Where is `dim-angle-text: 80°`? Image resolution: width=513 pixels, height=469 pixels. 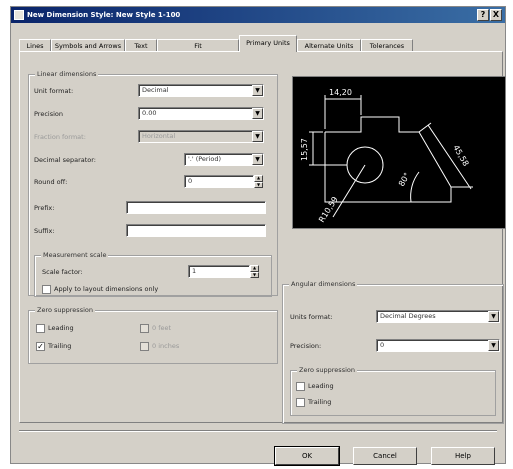
dim-angle-text: 80° is located at coordinates (404, 179).